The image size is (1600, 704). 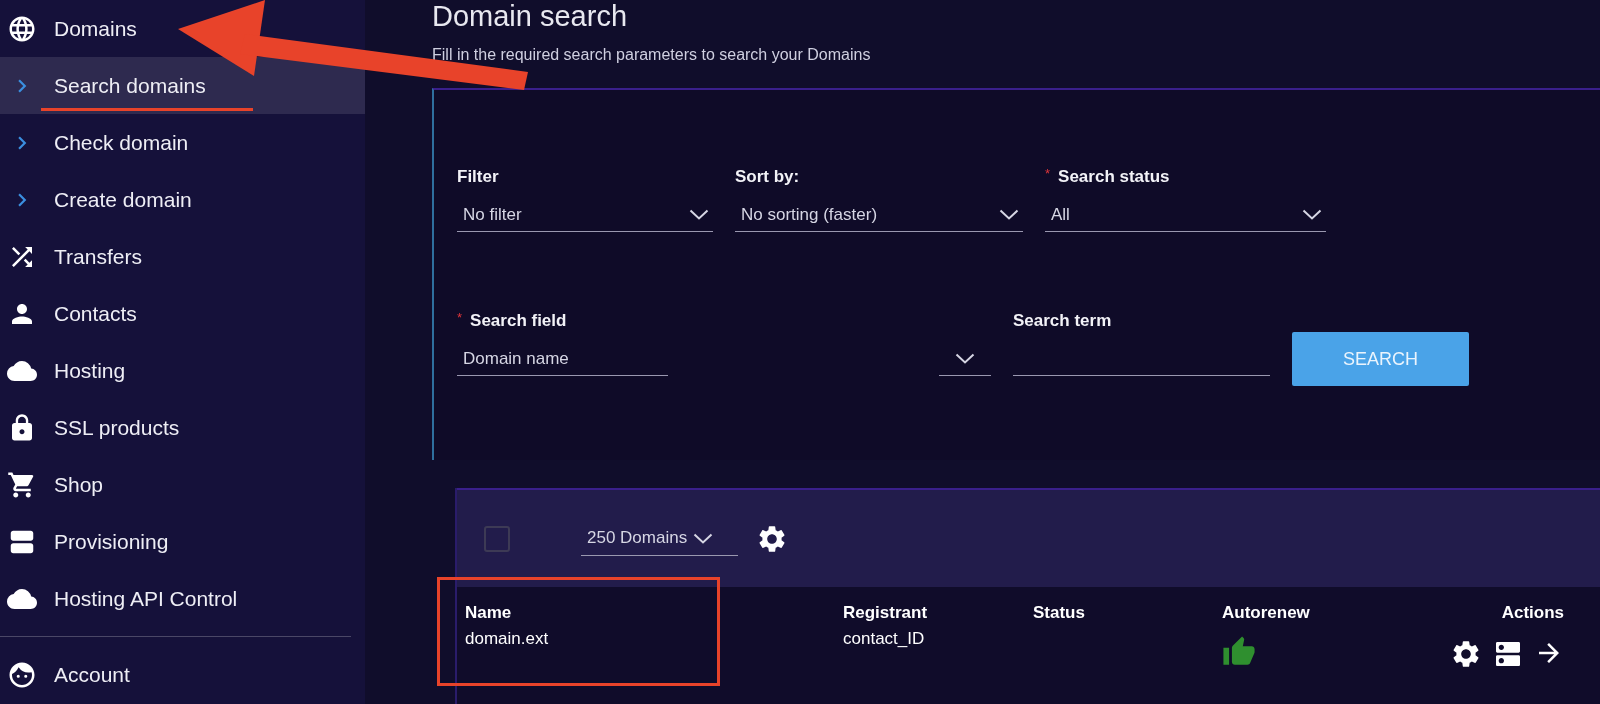 I want to click on sidebar-item: Hosting API Control, so click(x=182, y=598).